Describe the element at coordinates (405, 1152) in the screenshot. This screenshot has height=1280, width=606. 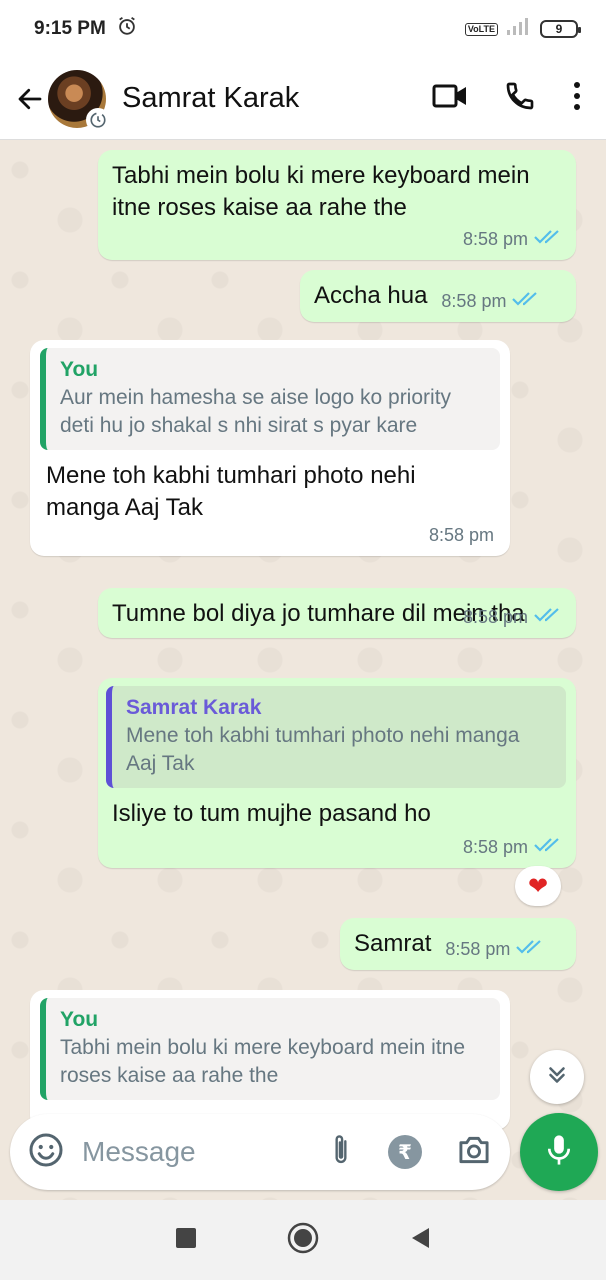
I see `rupee-icon: ₹` at that location.